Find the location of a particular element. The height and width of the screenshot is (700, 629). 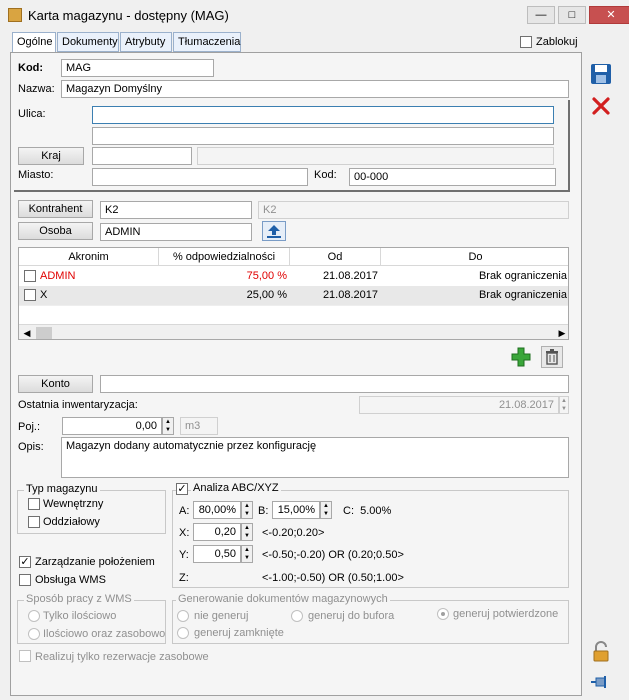

grid-scrollbar: ◀ ▶ is located at coordinates (293, 331).